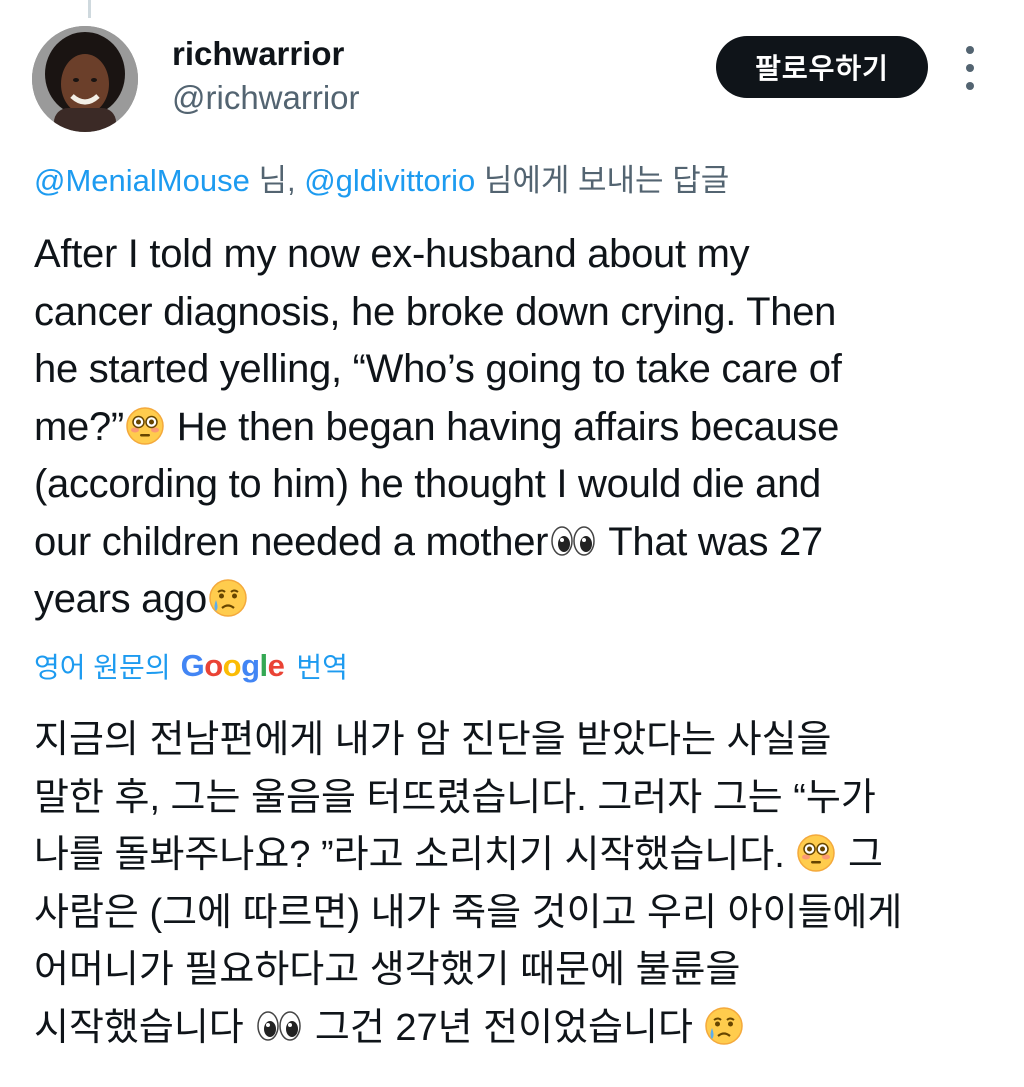  Describe the element at coordinates (822, 67) in the screenshot. I see `follow-button: 팔로우하기` at that location.